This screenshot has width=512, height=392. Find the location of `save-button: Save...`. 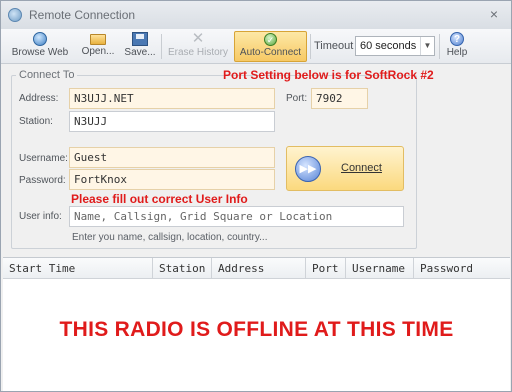

save-button: Save... is located at coordinates (140, 46).